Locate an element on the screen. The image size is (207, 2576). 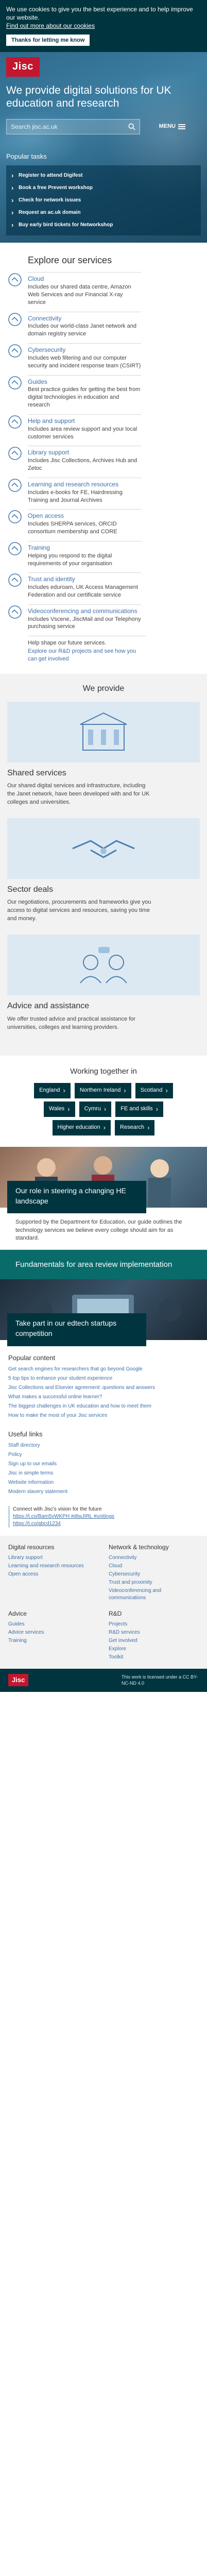
footer-logo: Jisc is located at coordinates (18, 1680).